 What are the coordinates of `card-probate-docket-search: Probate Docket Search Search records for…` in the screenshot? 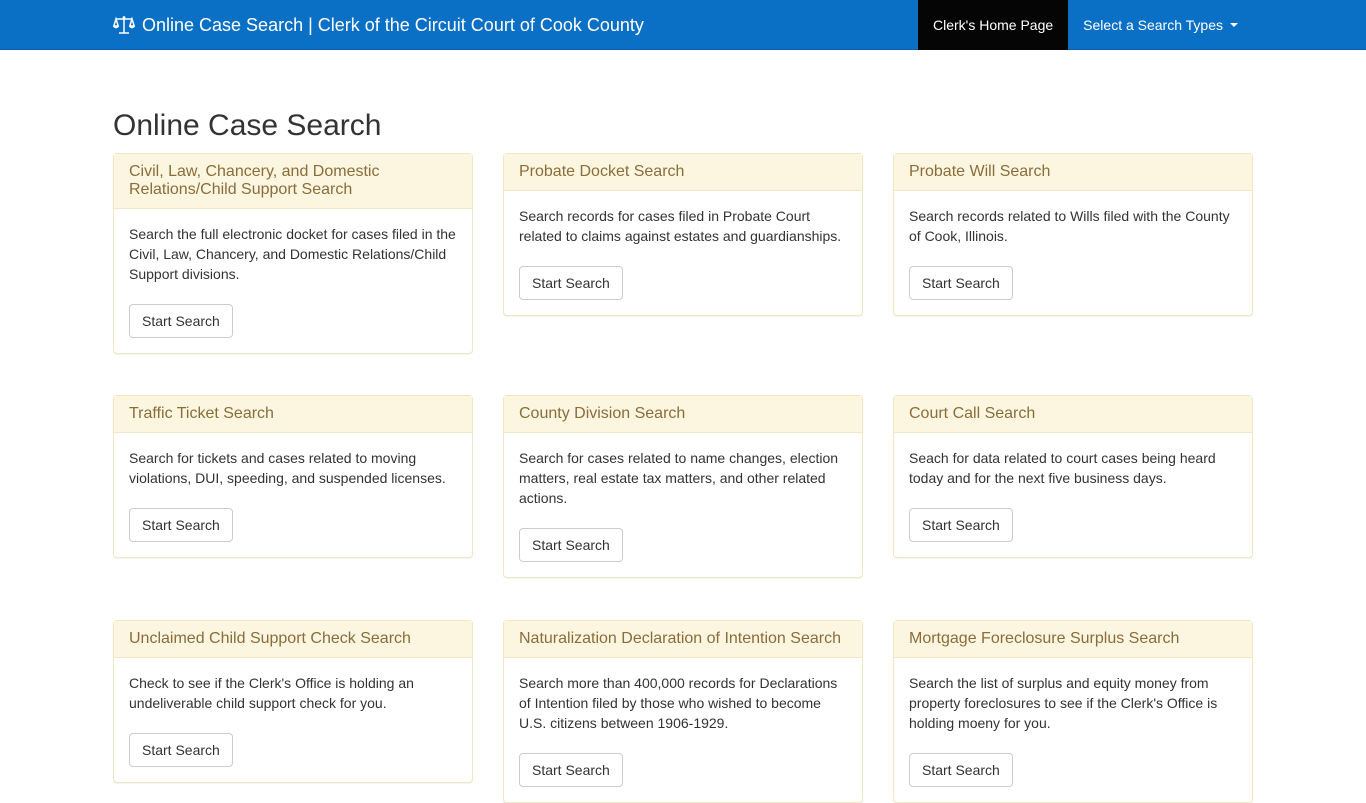 It's located at (683, 234).